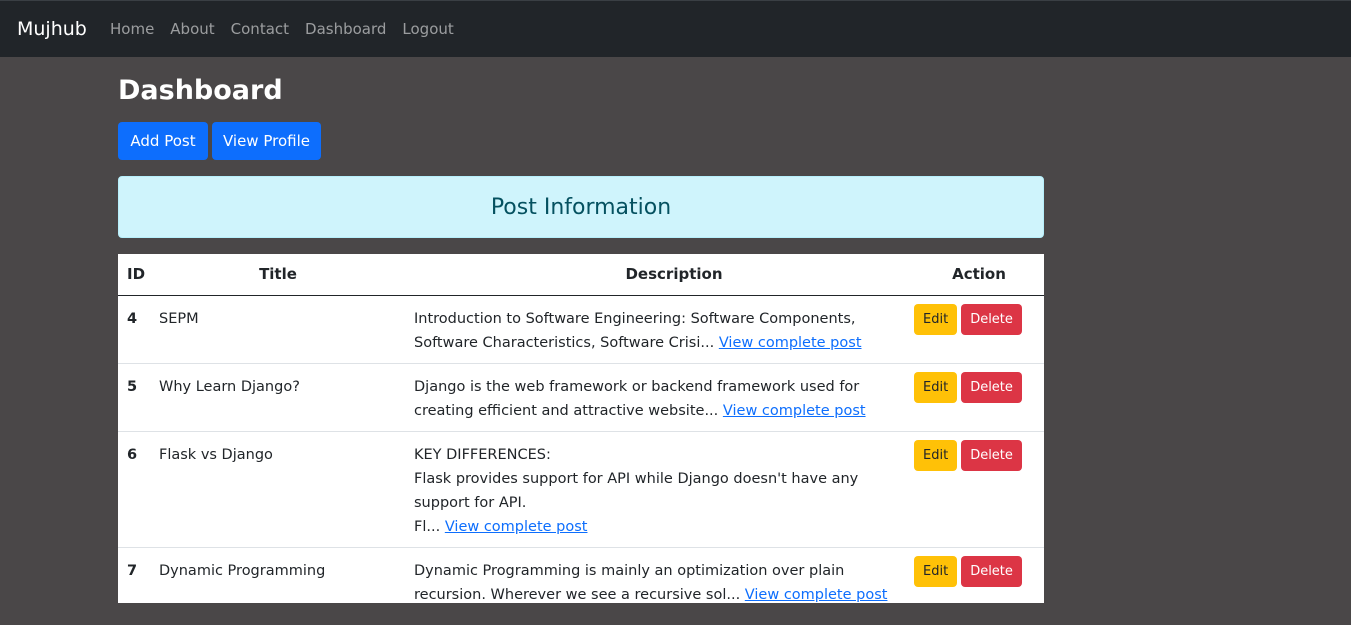  Describe the element at coordinates (266, 141) in the screenshot. I see `view-profile-button: View Profile` at that location.